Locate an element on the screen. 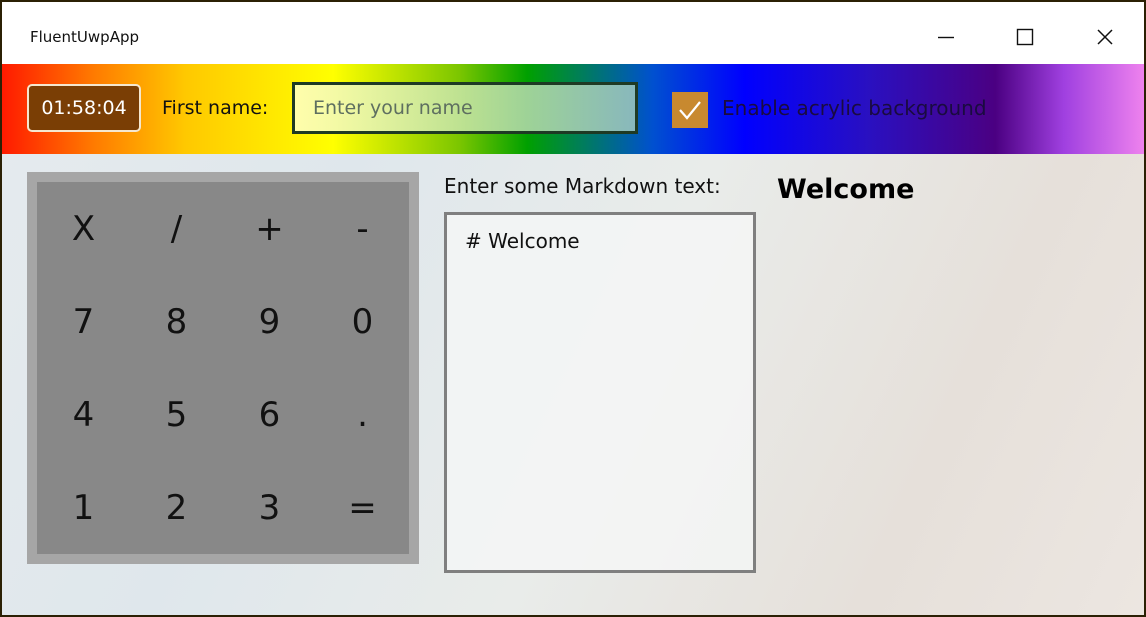  calc-key-6: 6 is located at coordinates (269, 414).